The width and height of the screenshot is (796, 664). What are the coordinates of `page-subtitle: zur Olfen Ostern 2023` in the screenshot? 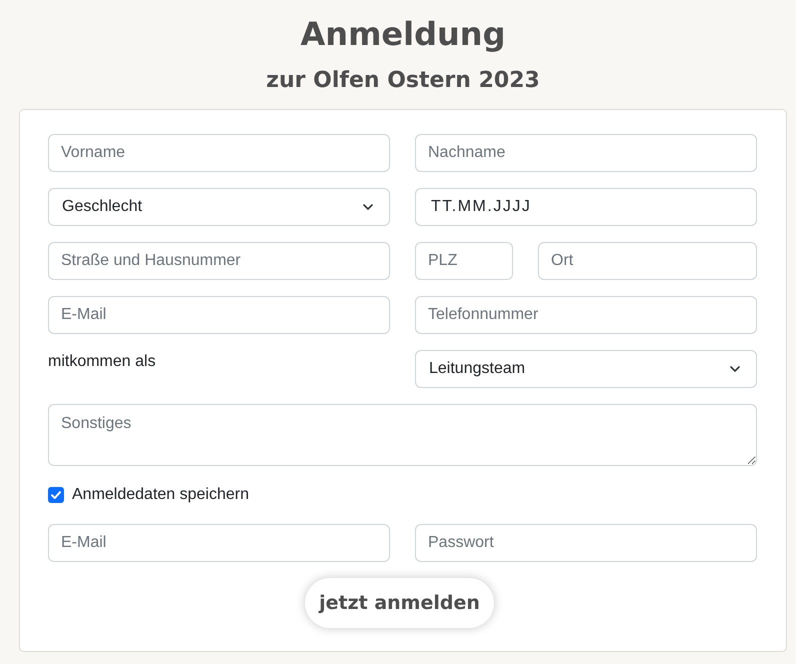 It's located at (403, 81).